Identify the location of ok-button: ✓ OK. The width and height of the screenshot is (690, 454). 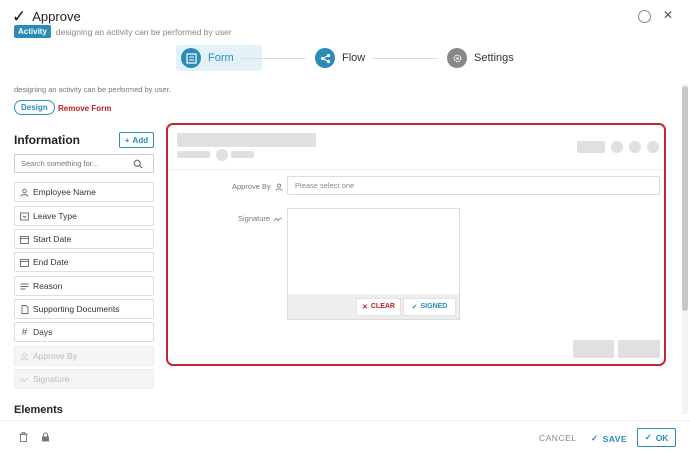
(656, 437).